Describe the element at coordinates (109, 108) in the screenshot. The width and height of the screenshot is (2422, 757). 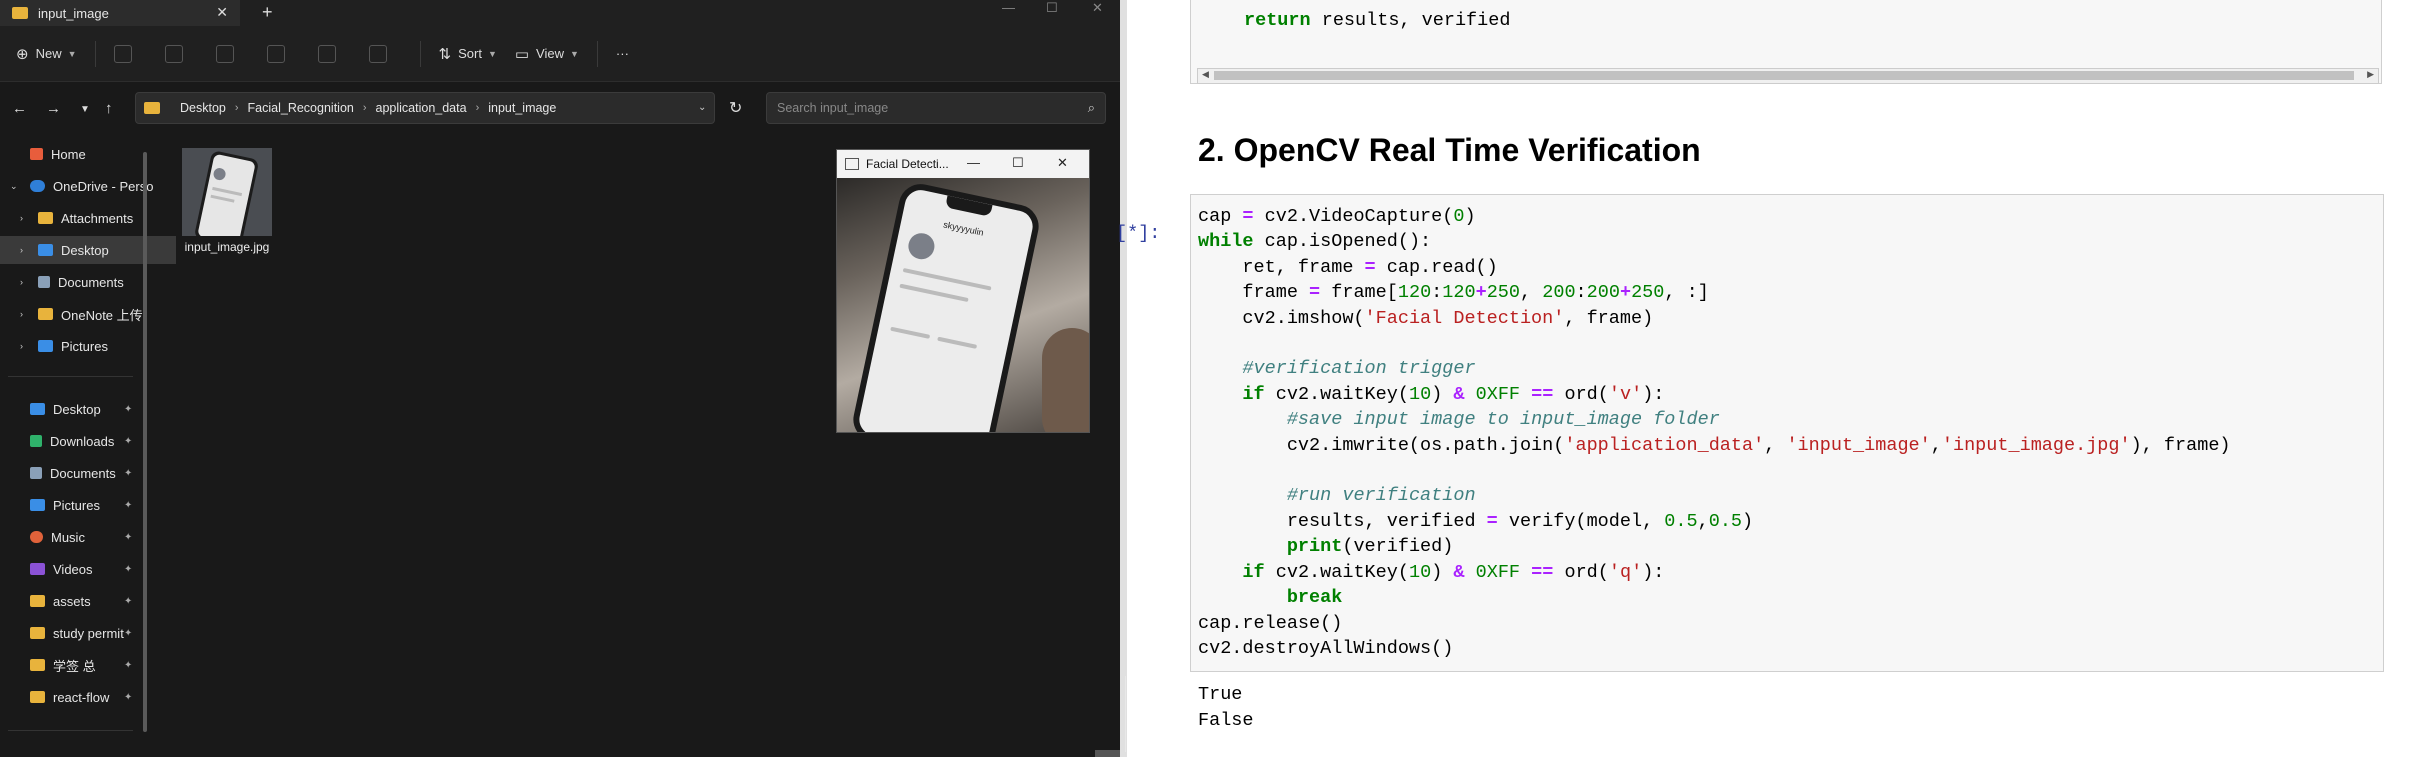
I see `up-arrow-icon: ↑` at that location.